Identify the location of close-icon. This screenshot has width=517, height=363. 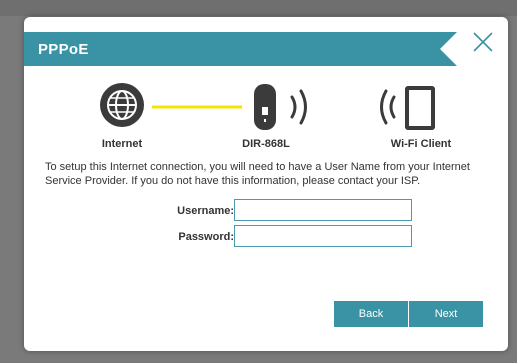
(483, 42).